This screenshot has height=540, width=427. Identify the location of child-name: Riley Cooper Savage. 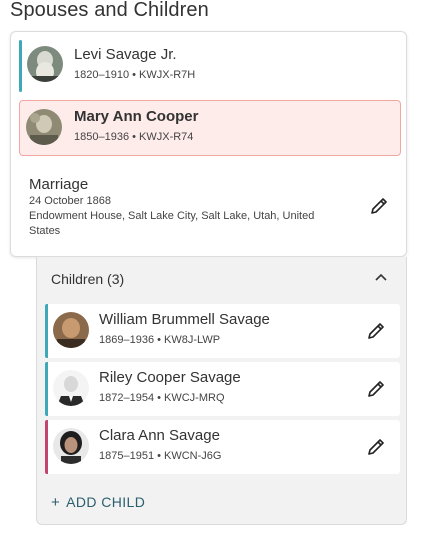
(170, 377).